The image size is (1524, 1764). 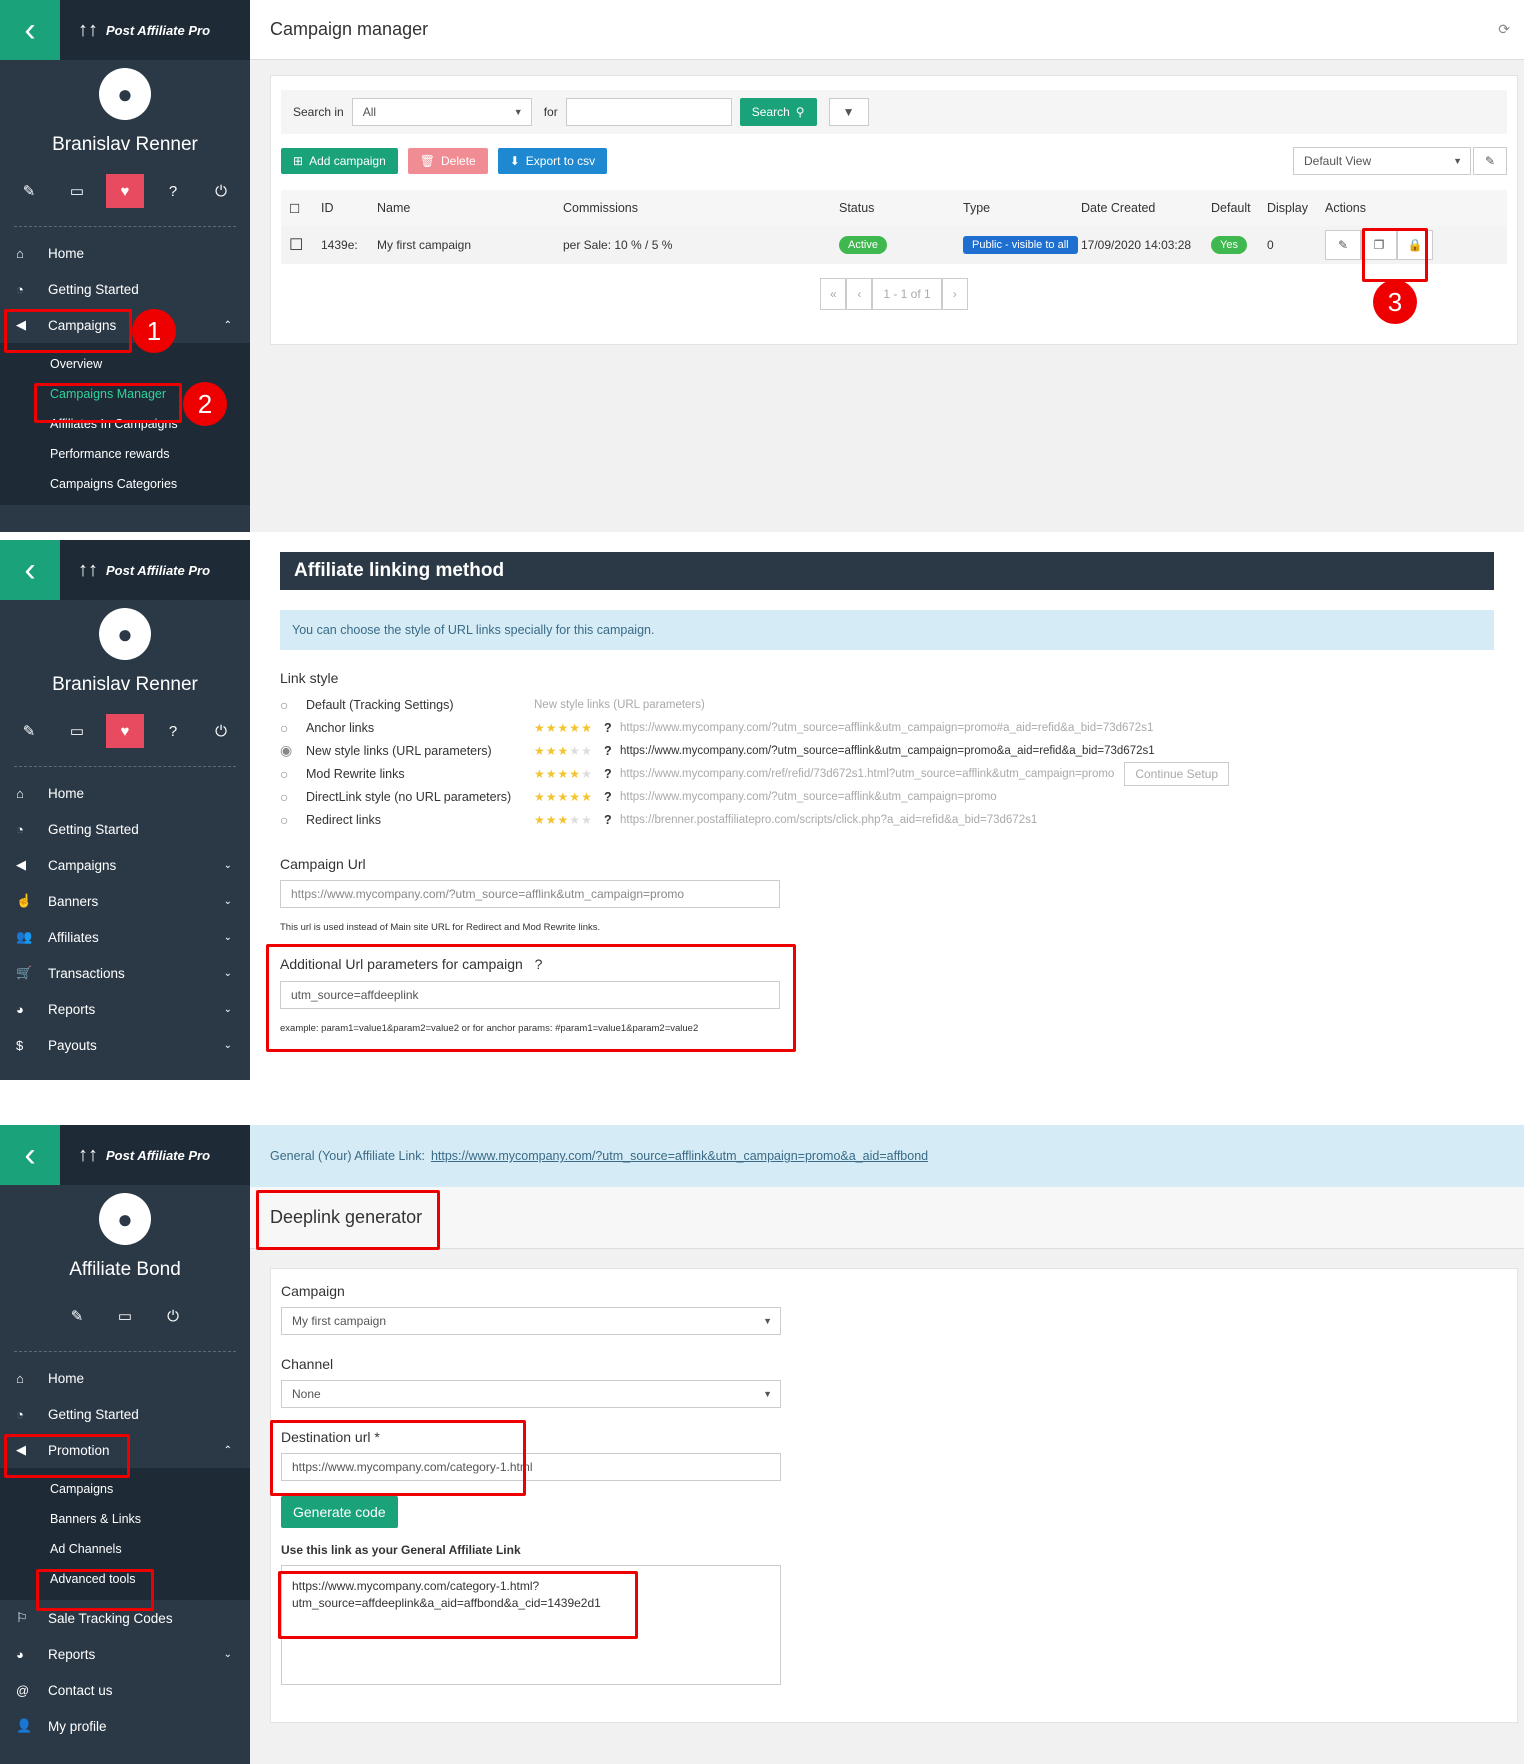 What do you see at coordinates (1490, 161) in the screenshot?
I see `edit-view-icon: ✎` at bounding box center [1490, 161].